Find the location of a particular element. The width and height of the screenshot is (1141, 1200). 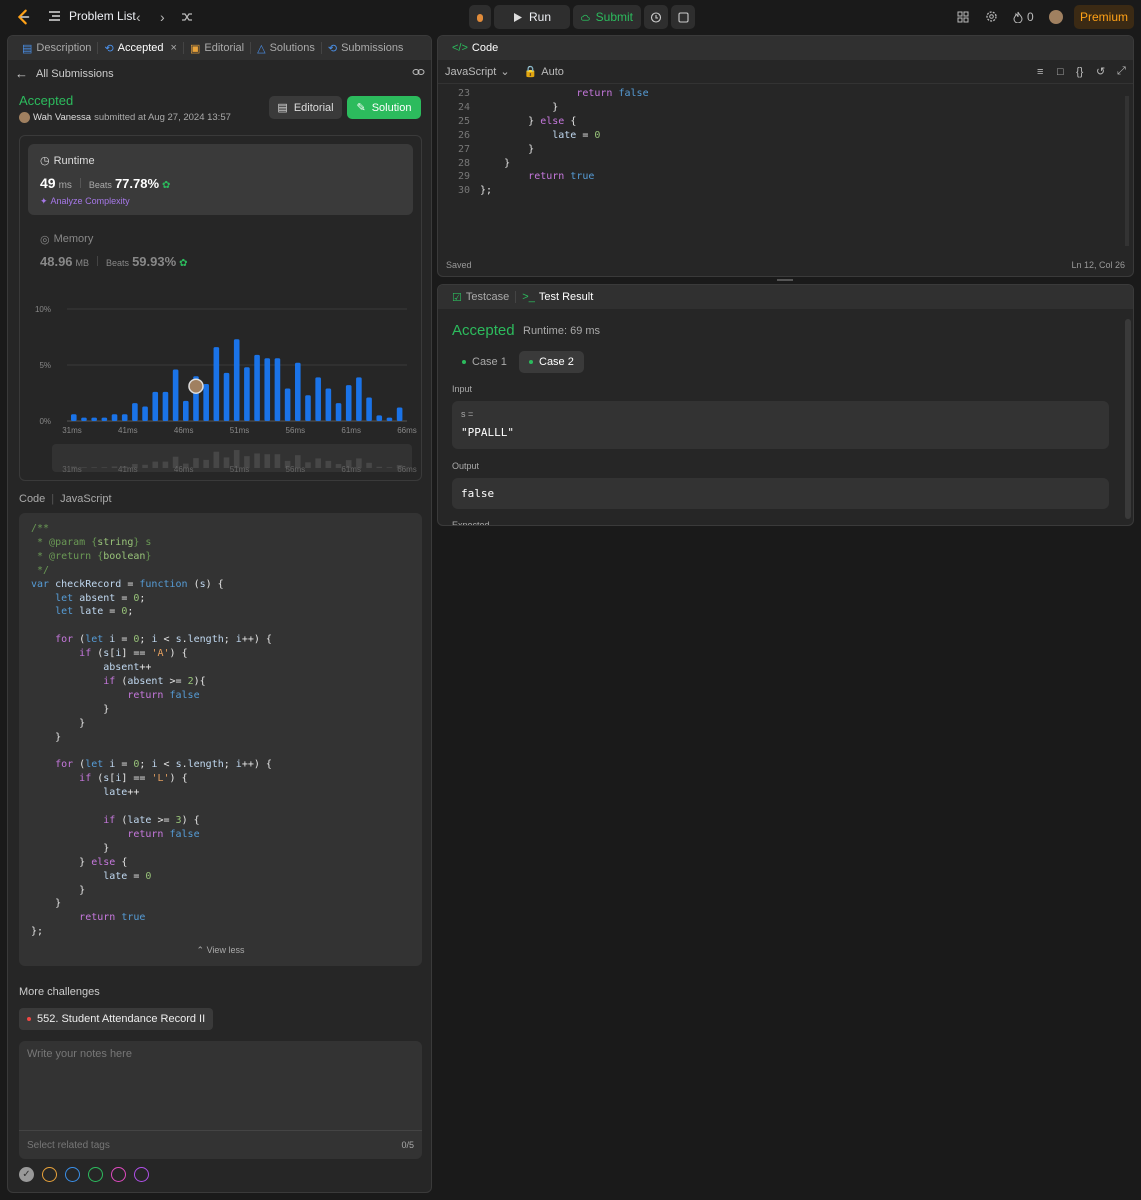

format-icon: ≡ is located at coordinates (1040, 72).